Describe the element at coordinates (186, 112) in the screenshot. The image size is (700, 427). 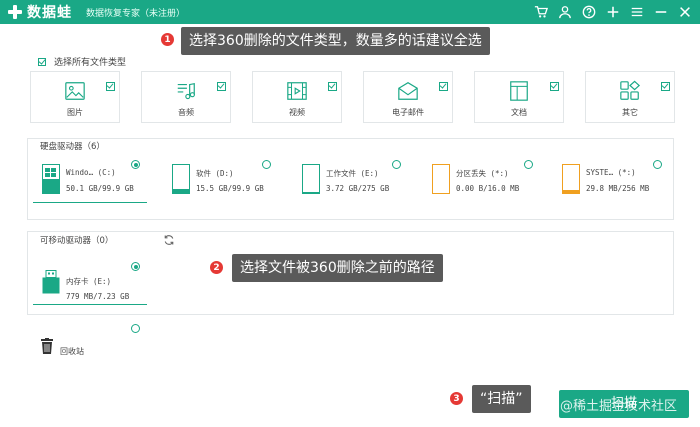
I see `file-type-label: 音频` at that location.